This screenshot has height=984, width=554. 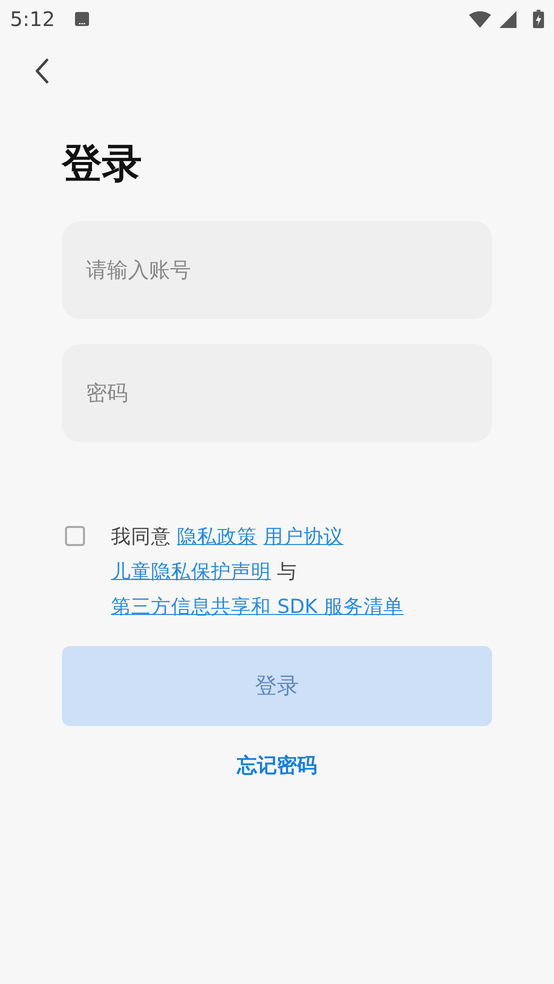 I want to click on wifi-icon, so click(x=480, y=19).